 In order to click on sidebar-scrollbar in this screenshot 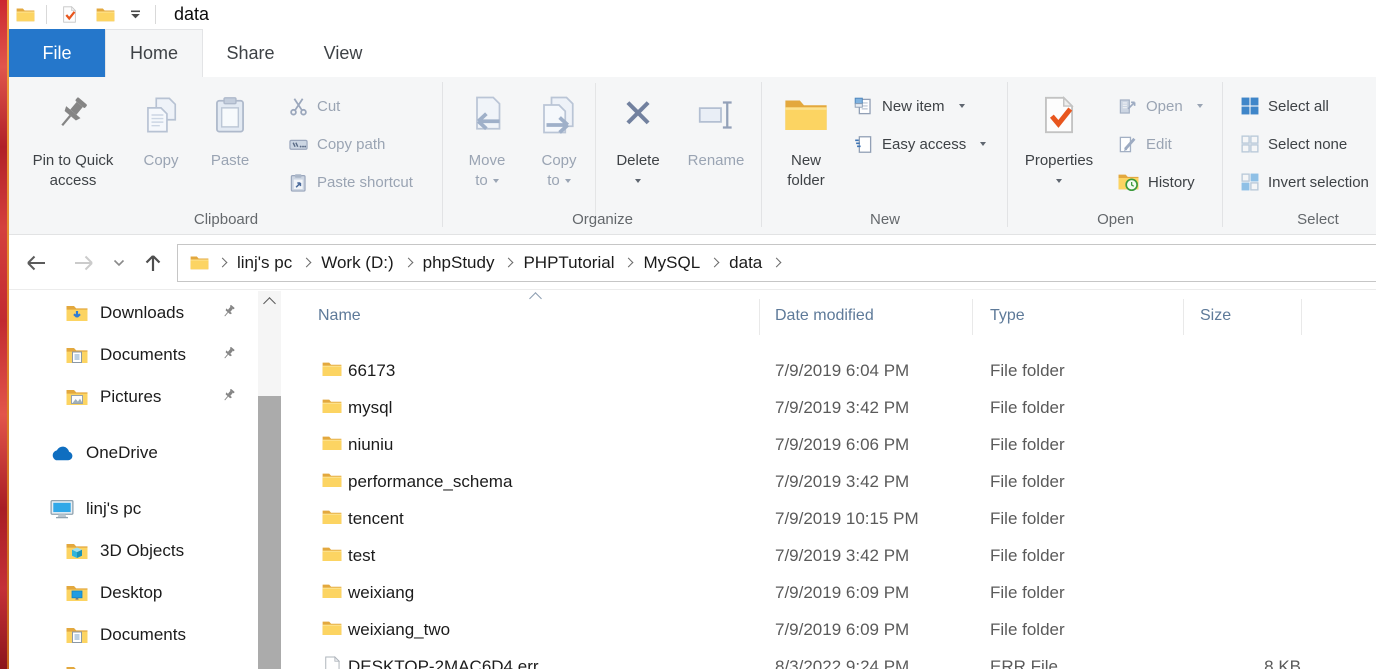, I will do `click(269, 480)`.